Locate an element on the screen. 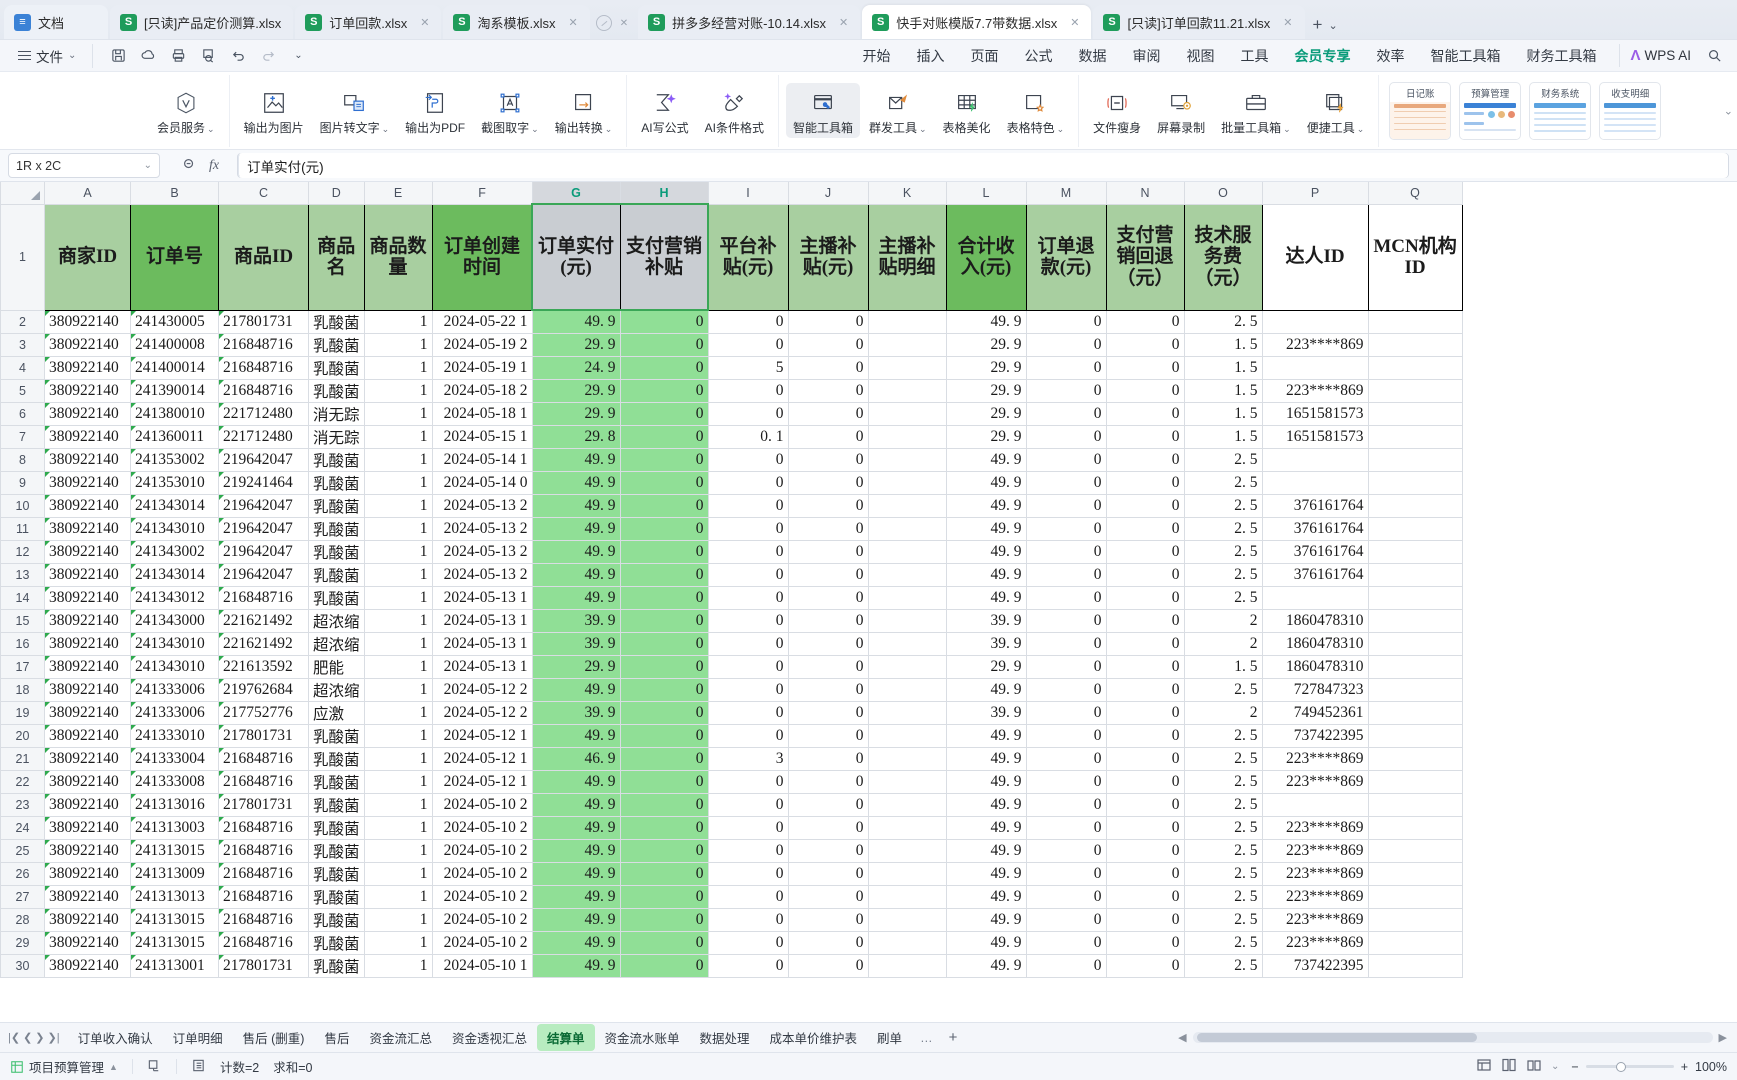 This screenshot has width=1737, height=1080. cell-D2: 乳酸菌 is located at coordinates (336, 321).